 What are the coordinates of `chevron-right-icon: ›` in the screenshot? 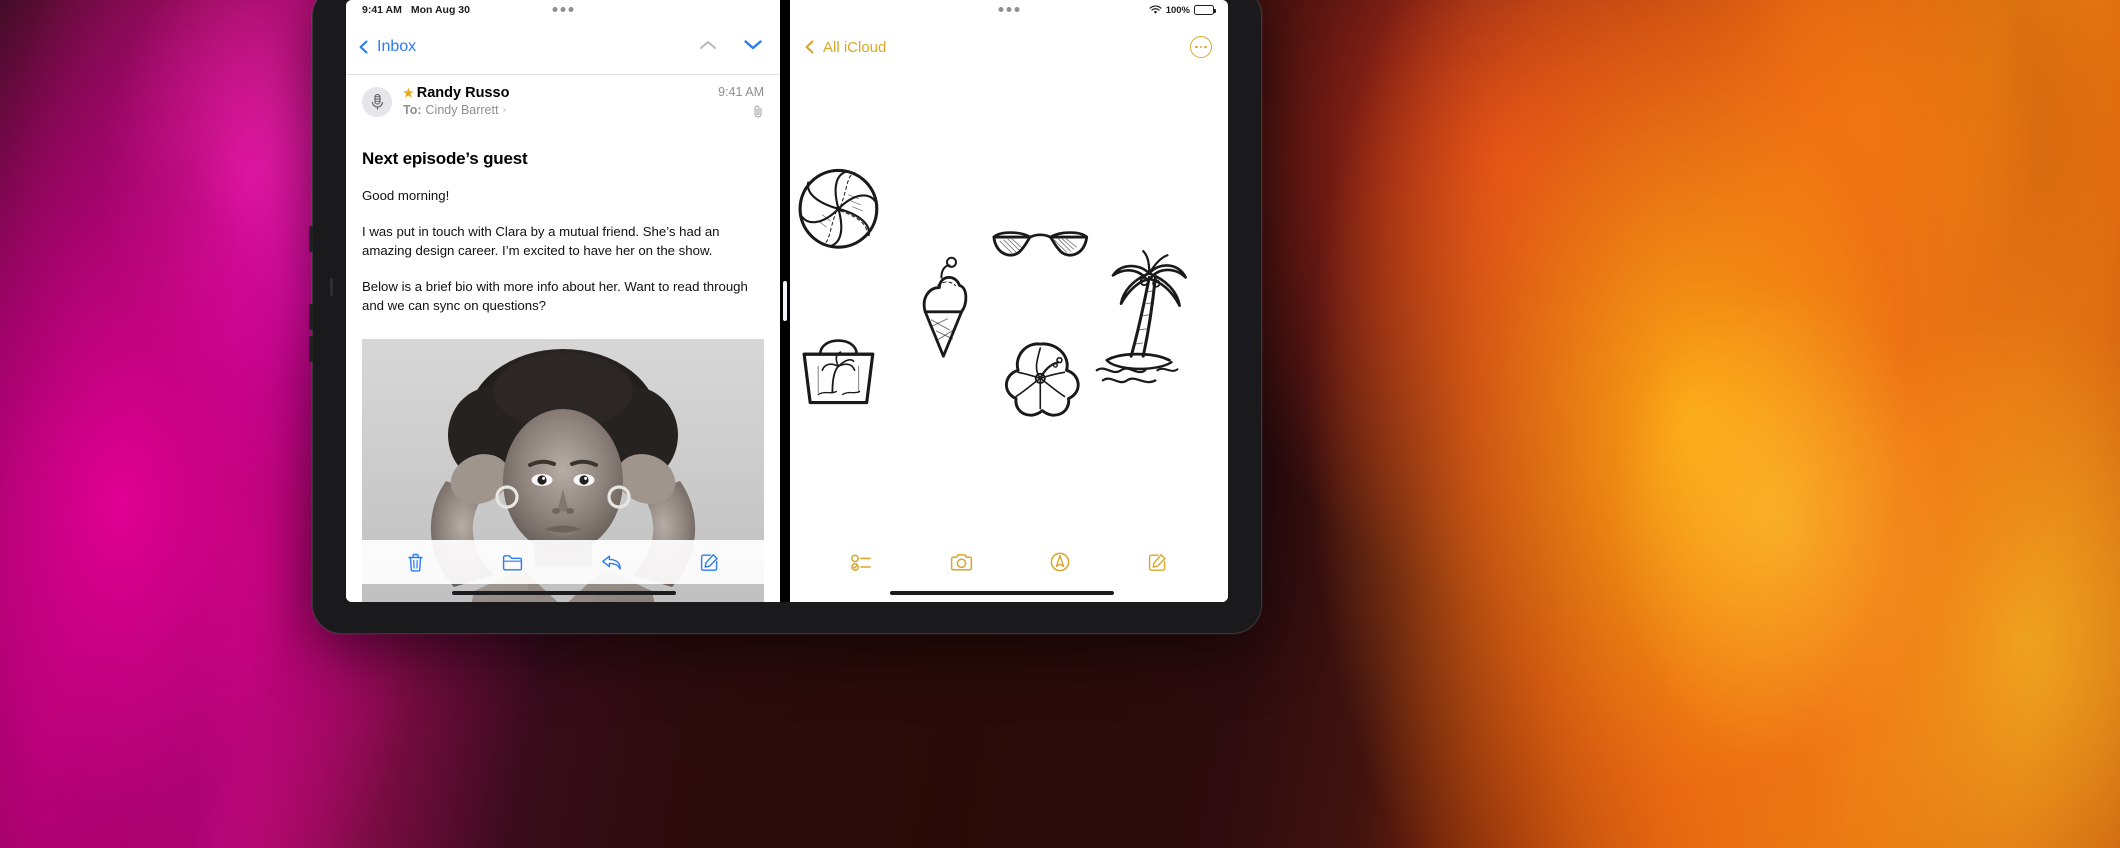 It's located at (504, 110).